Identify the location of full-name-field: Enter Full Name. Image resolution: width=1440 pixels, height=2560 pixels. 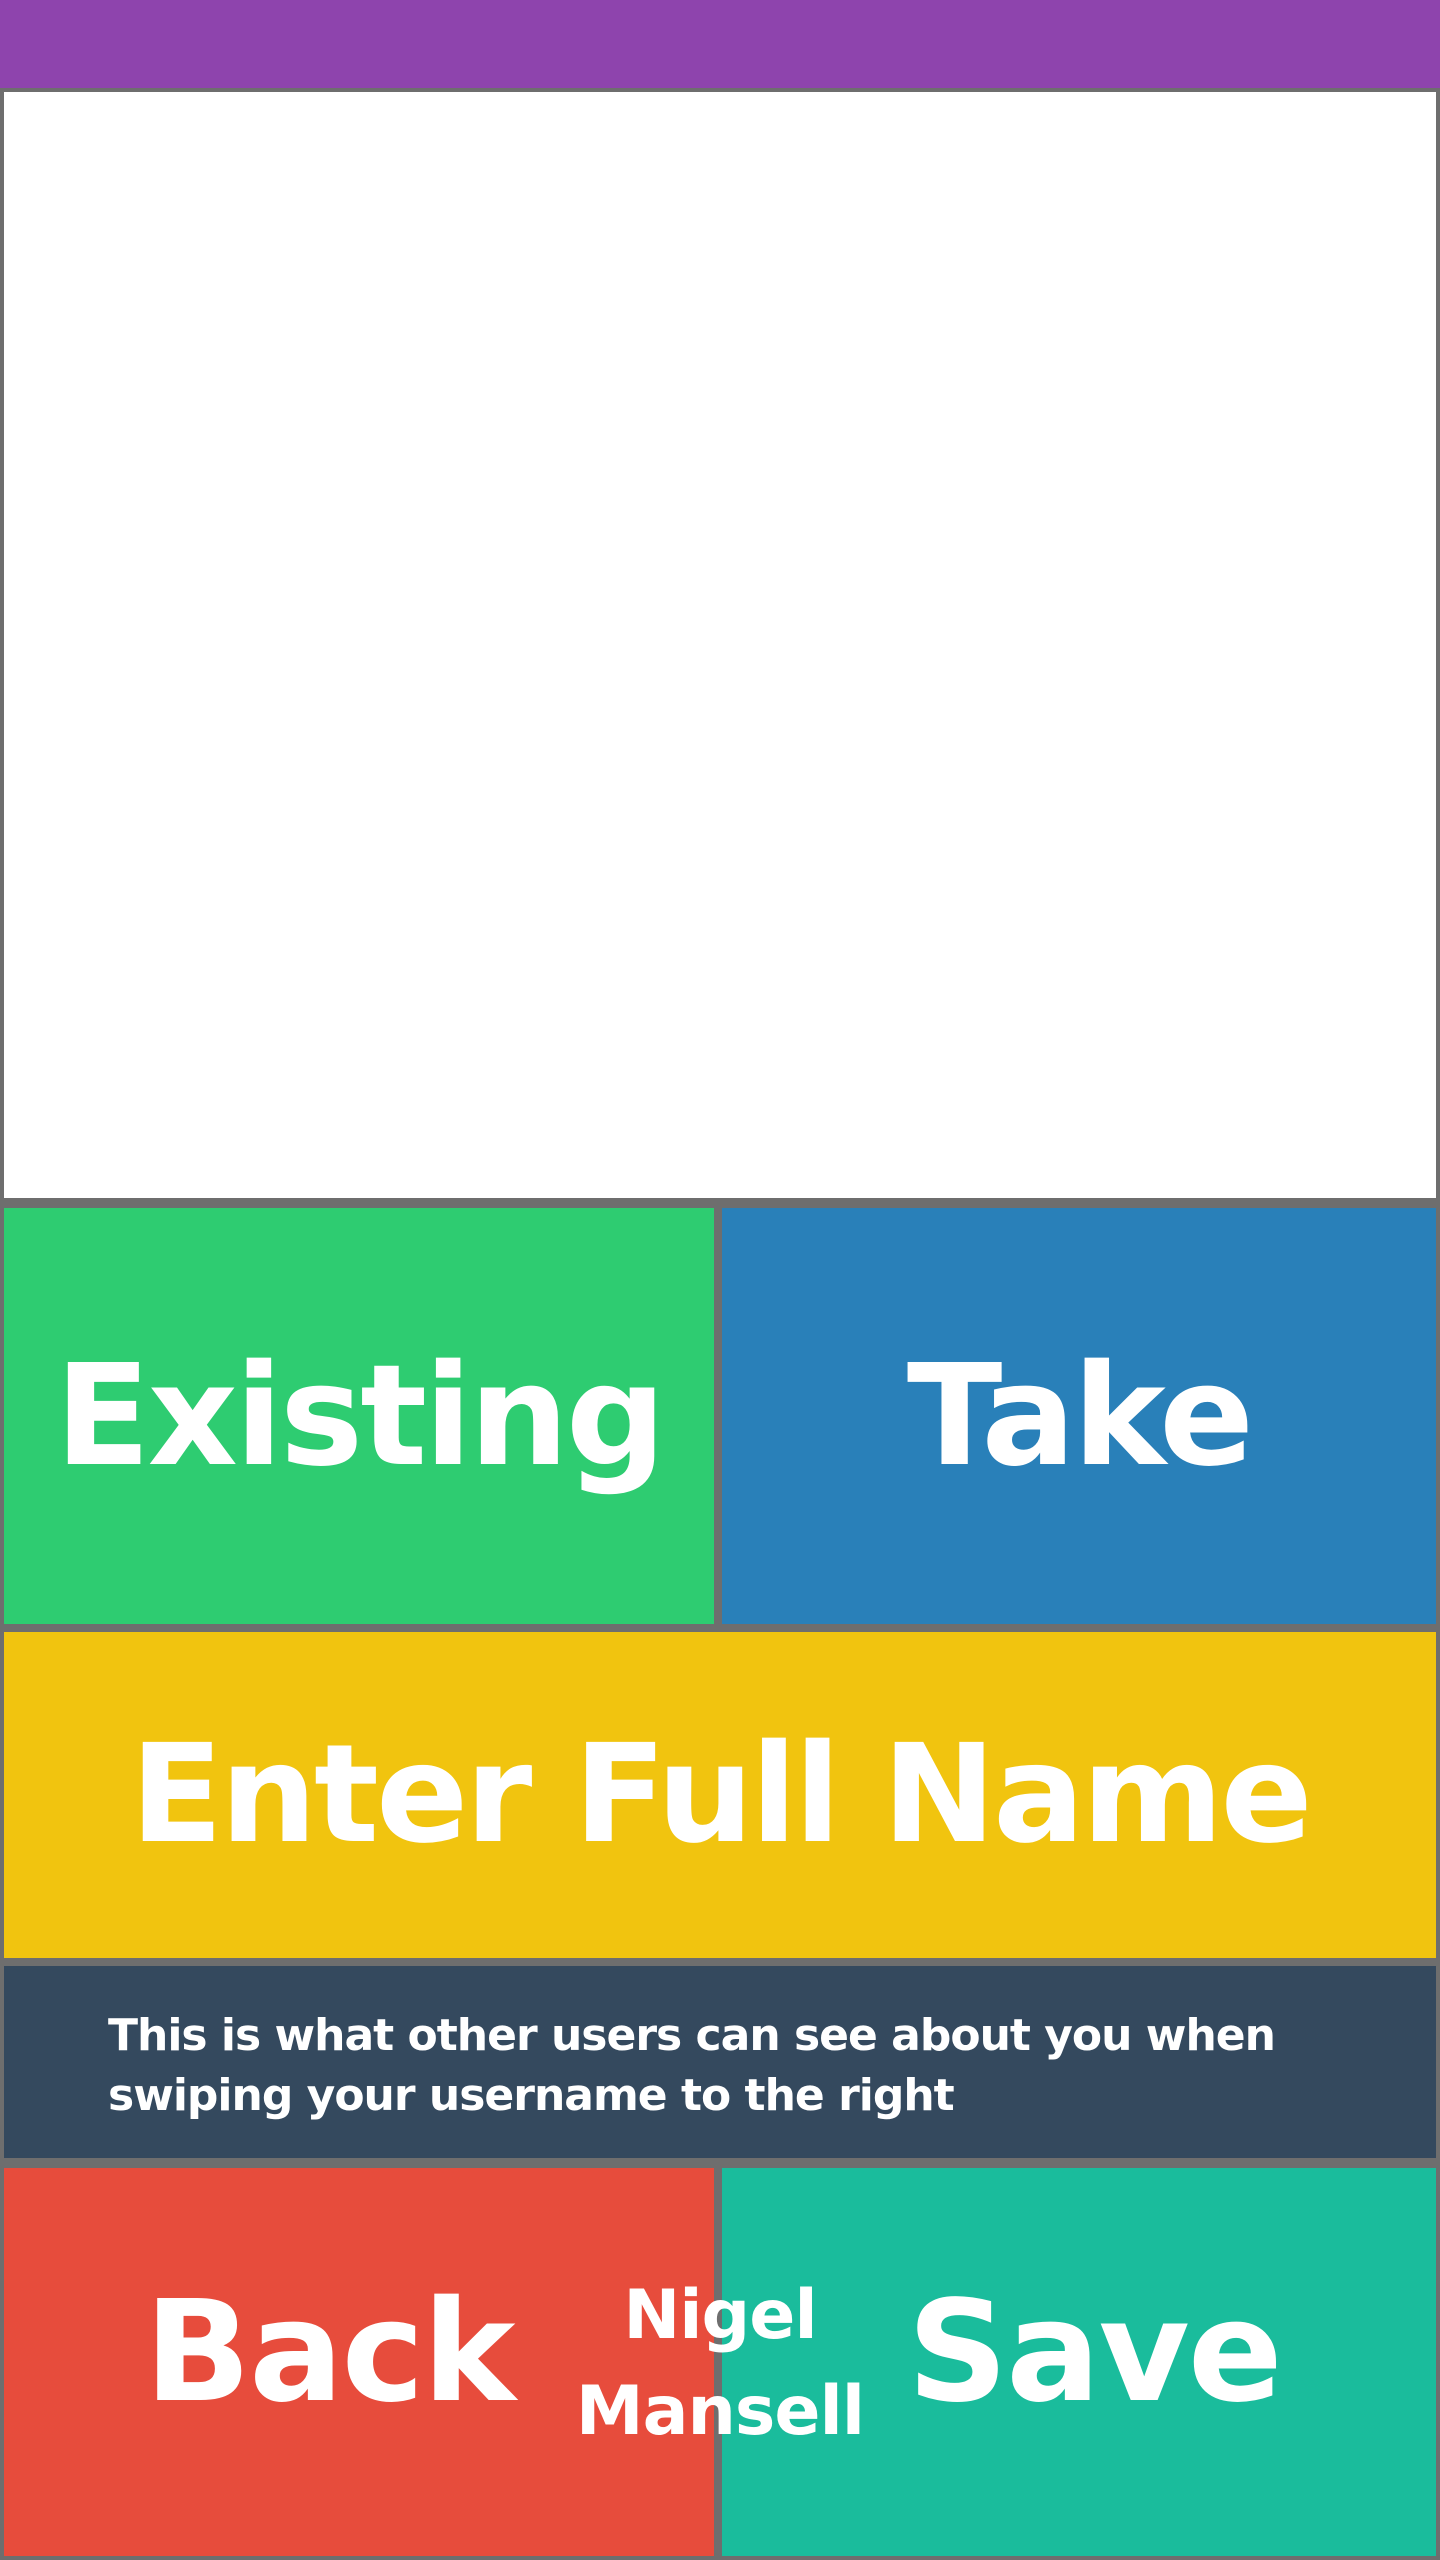
(720, 1795).